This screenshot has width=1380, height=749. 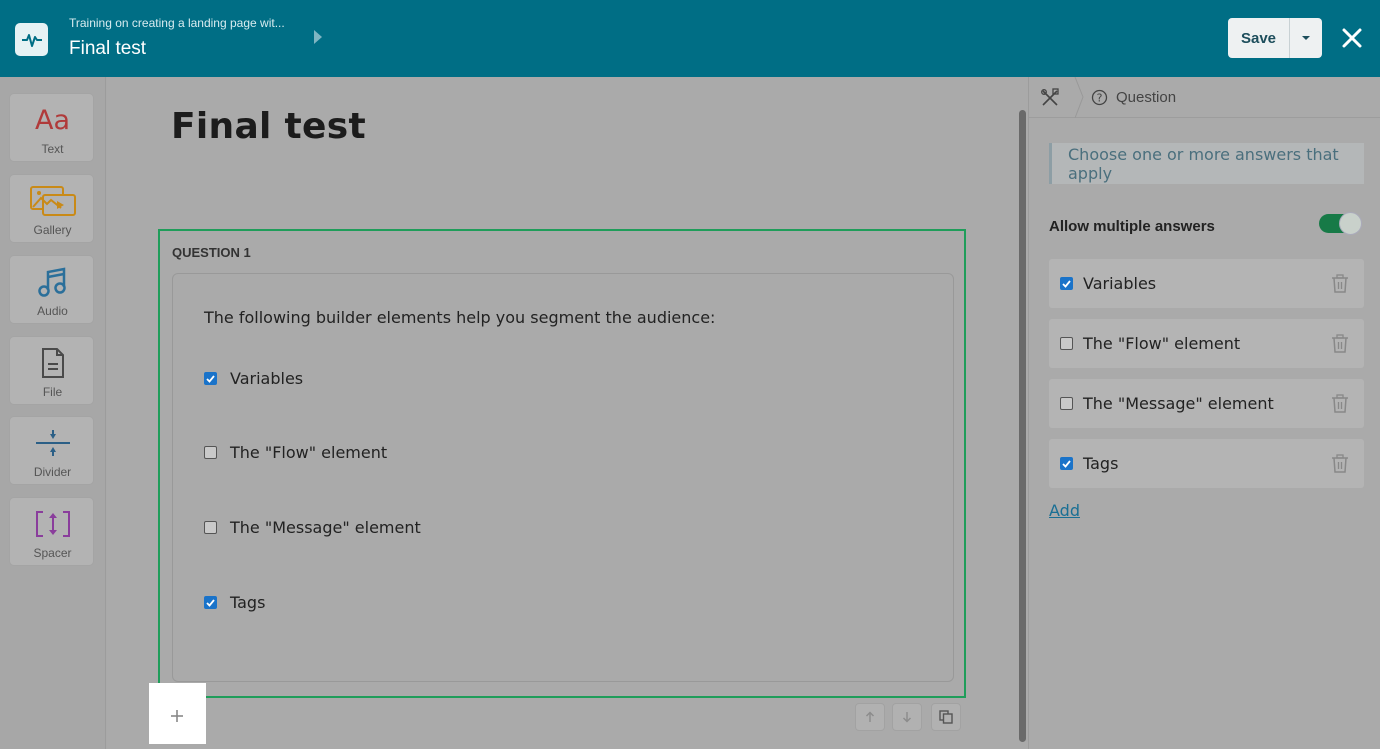 I want to click on file-icon, so click(x=52, y=363).